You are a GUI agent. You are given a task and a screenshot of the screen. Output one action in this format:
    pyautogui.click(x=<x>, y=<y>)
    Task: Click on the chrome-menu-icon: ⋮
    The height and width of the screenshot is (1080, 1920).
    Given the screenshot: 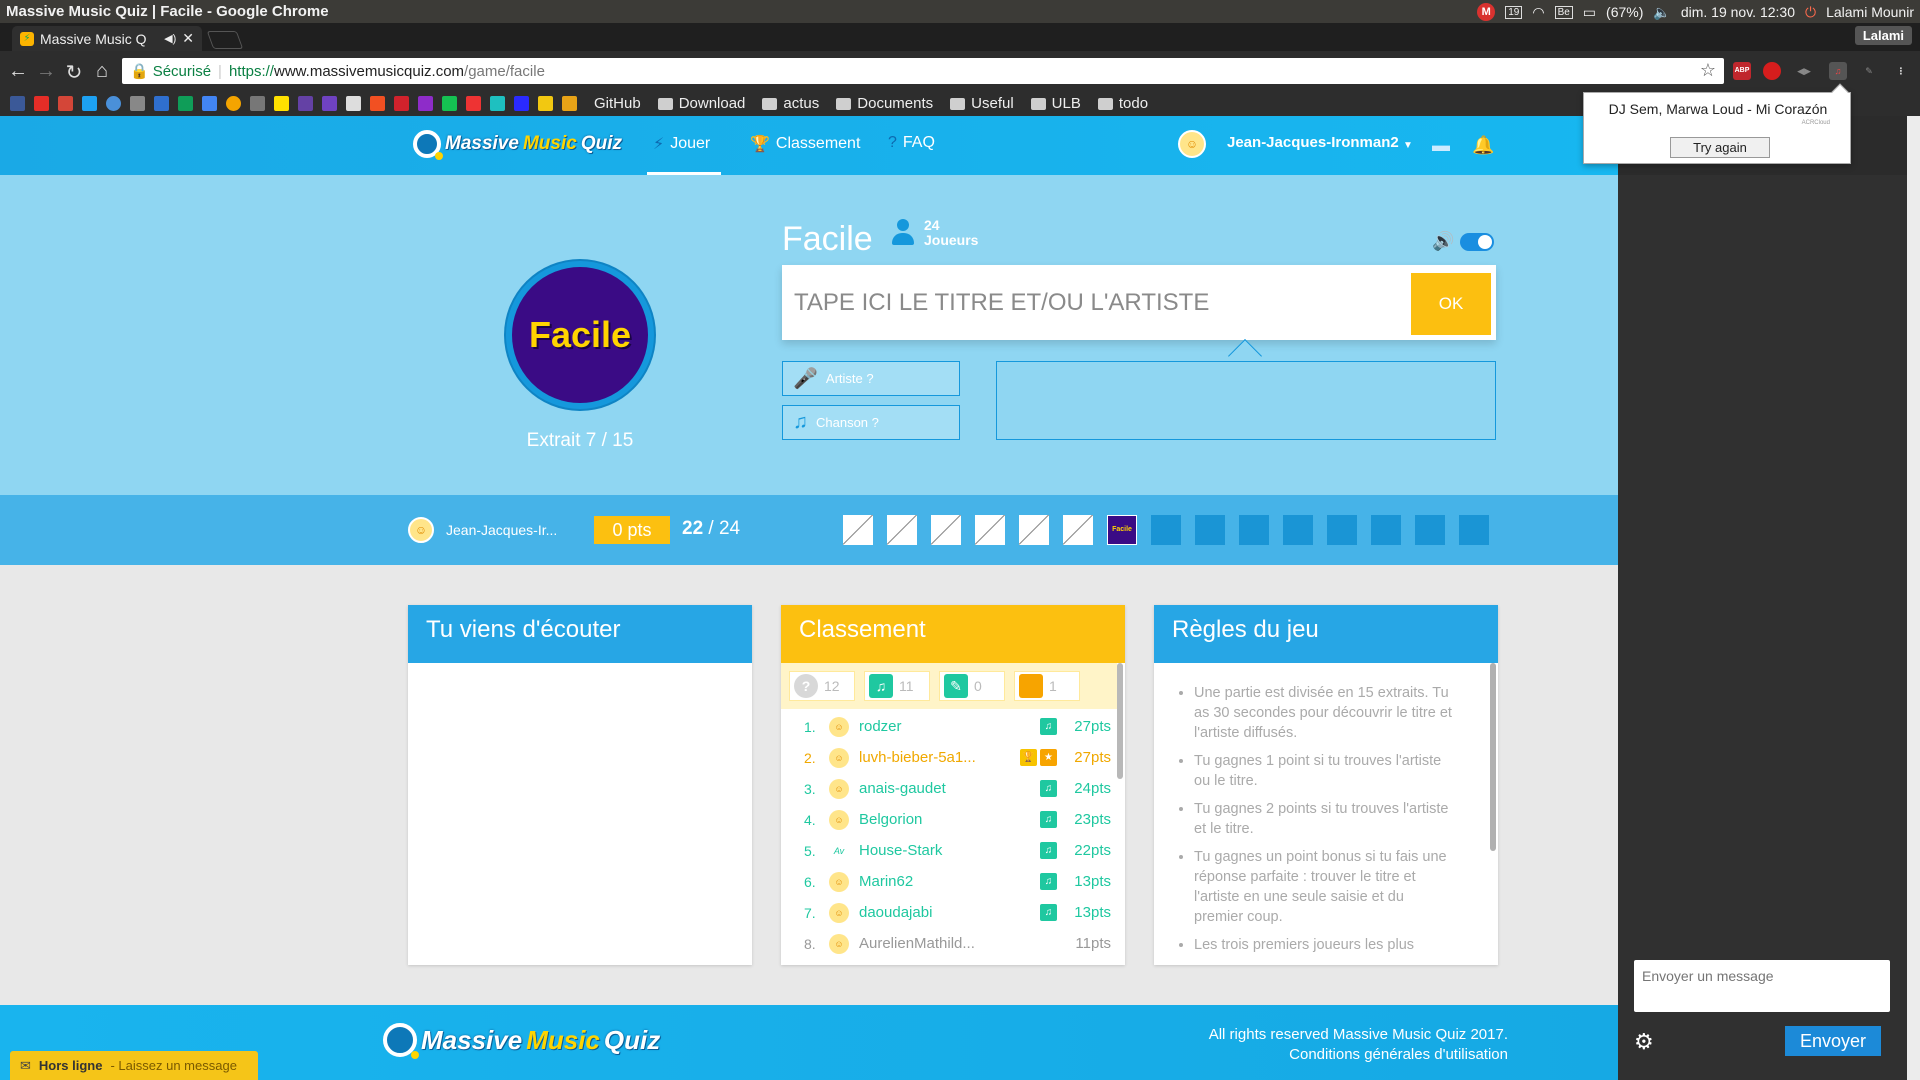 What is the action you would take?
    pyautogui.click(x=1901, y=71)
    